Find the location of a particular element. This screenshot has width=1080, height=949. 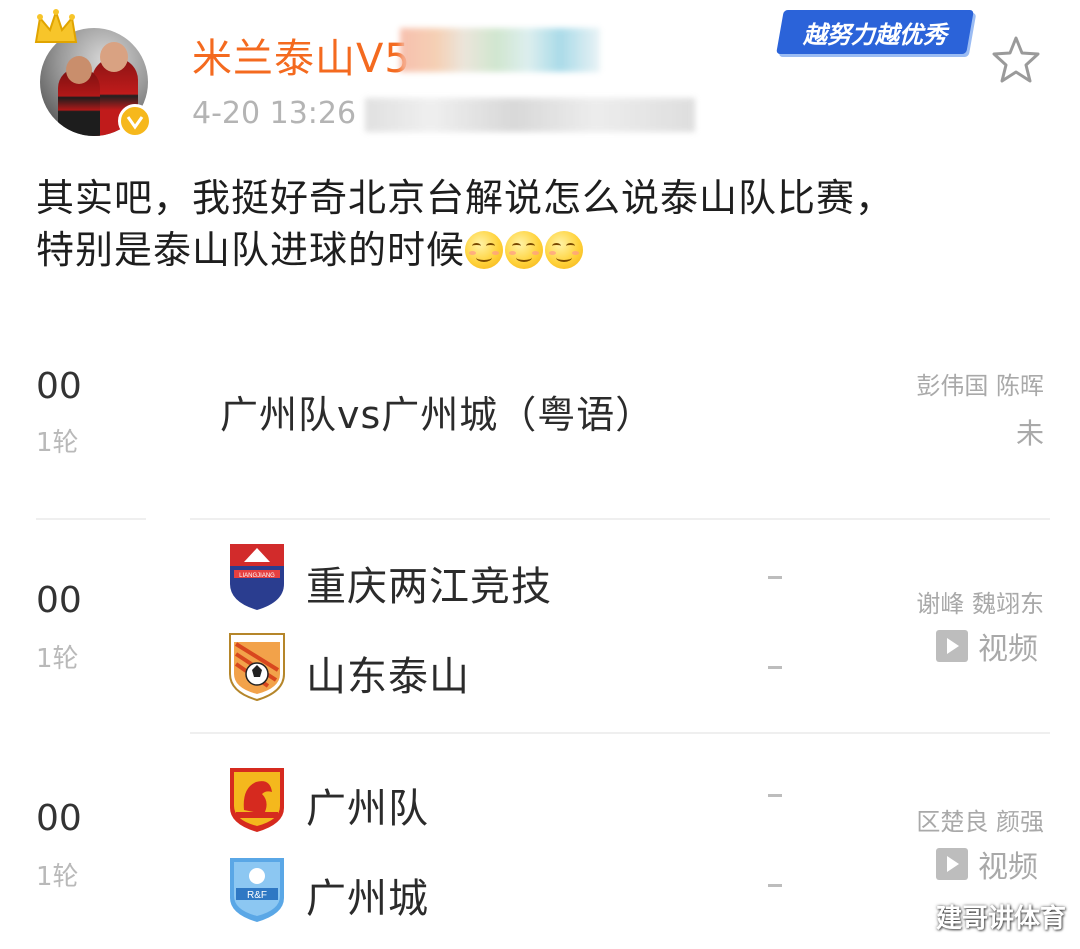

away-team-name: 广州城 is located at coordinates (367, 899).